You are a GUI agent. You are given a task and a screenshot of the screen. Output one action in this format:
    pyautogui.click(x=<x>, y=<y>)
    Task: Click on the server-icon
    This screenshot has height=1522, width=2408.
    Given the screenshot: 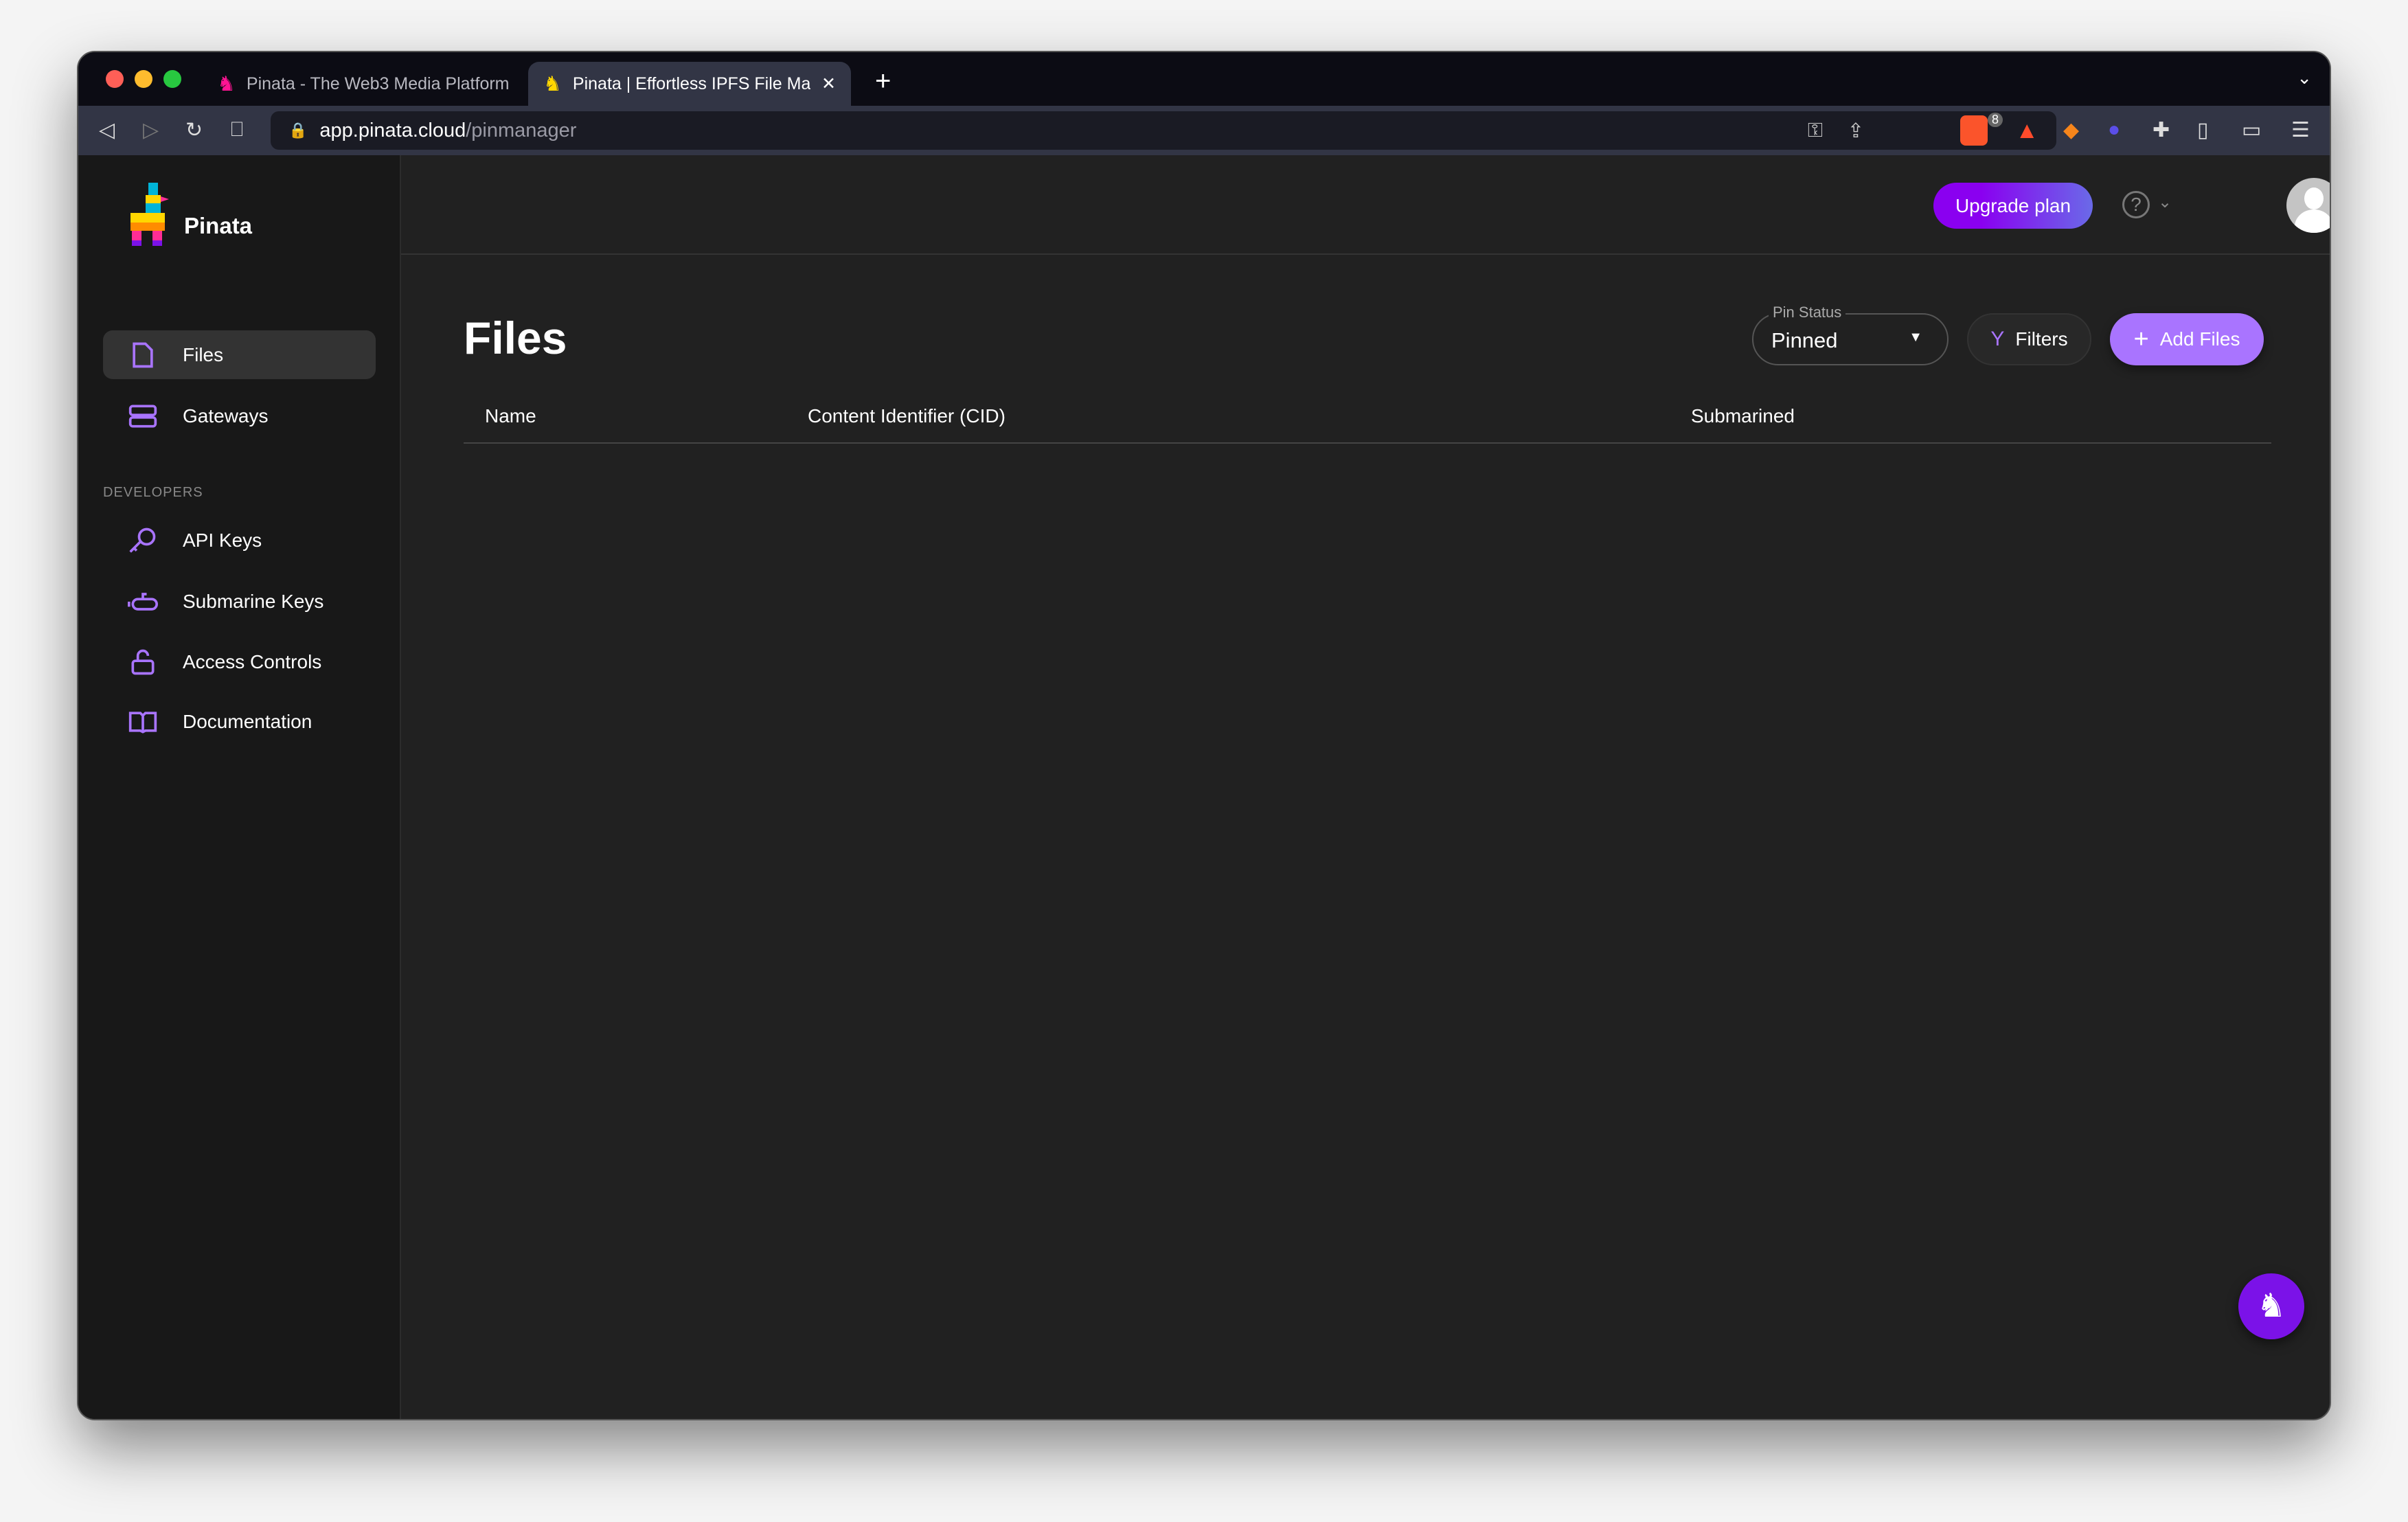 What is the action you would take?
    pyautogui.click(x=142, y=416)
    